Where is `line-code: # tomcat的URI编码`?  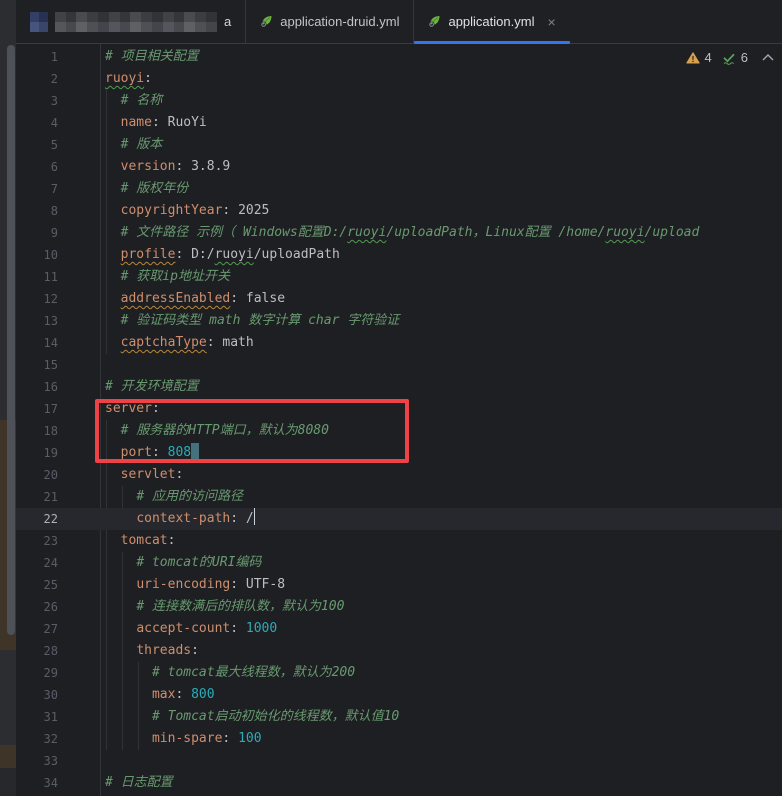
line-code: # tomcat的URI编码 is located at coordinates (199, 562).